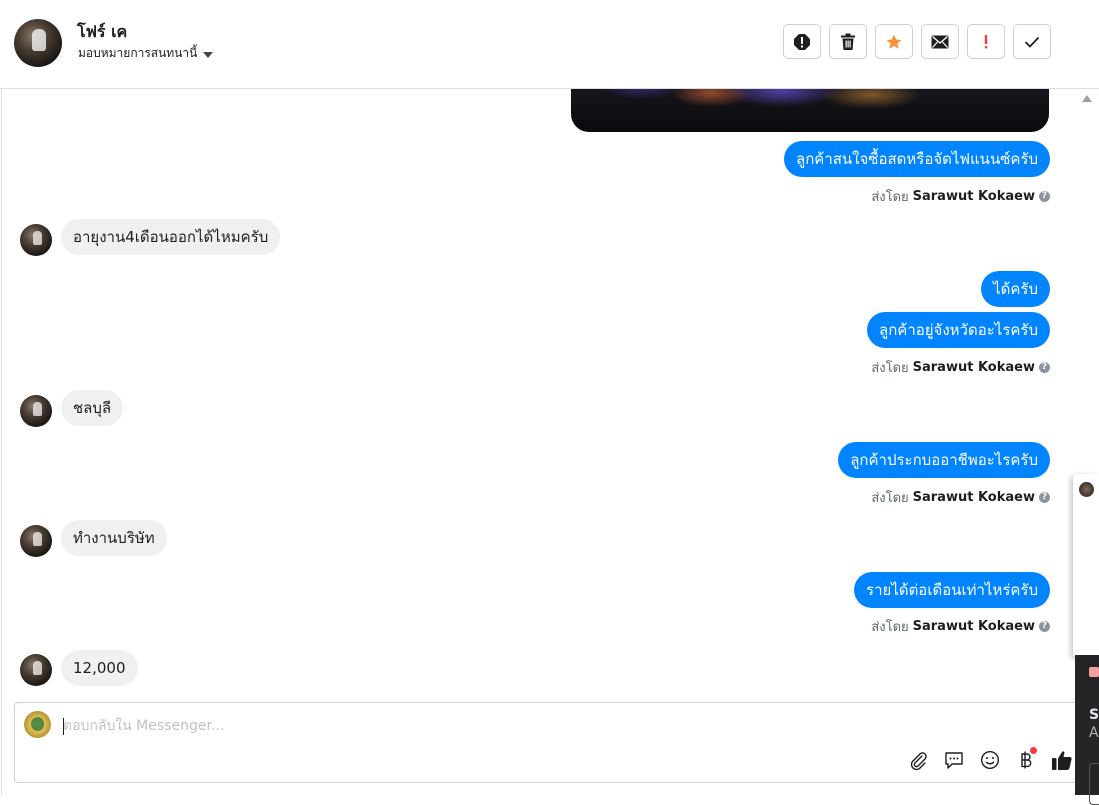 The height and width of the screenshot is (805, 1099). I want to click on saved-reply-icon, so click(954, 760).